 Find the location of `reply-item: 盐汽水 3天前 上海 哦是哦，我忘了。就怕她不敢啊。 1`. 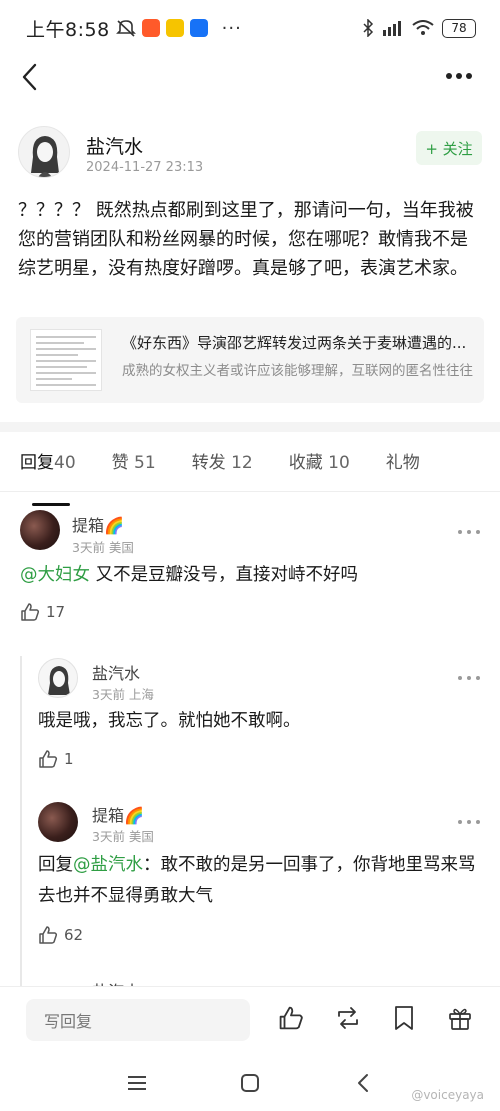

reply-item: 盐汽水 3天前 上海 哦是哦，我忘了。就怕她不敢啊。 1 is located at coordinates (259, 716).